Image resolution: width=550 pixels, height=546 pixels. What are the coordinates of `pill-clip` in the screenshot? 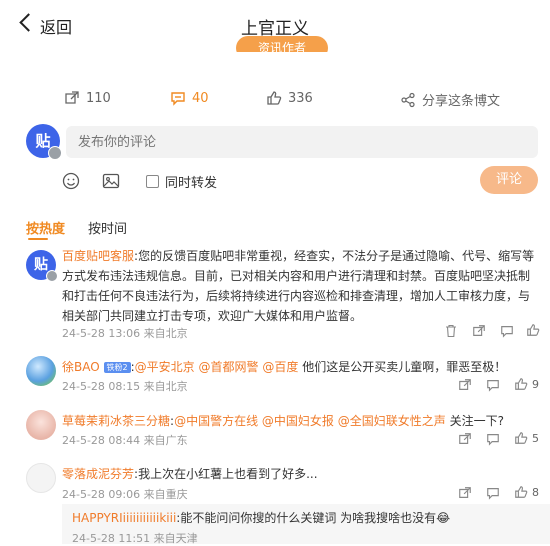 It's located at (275, 59).